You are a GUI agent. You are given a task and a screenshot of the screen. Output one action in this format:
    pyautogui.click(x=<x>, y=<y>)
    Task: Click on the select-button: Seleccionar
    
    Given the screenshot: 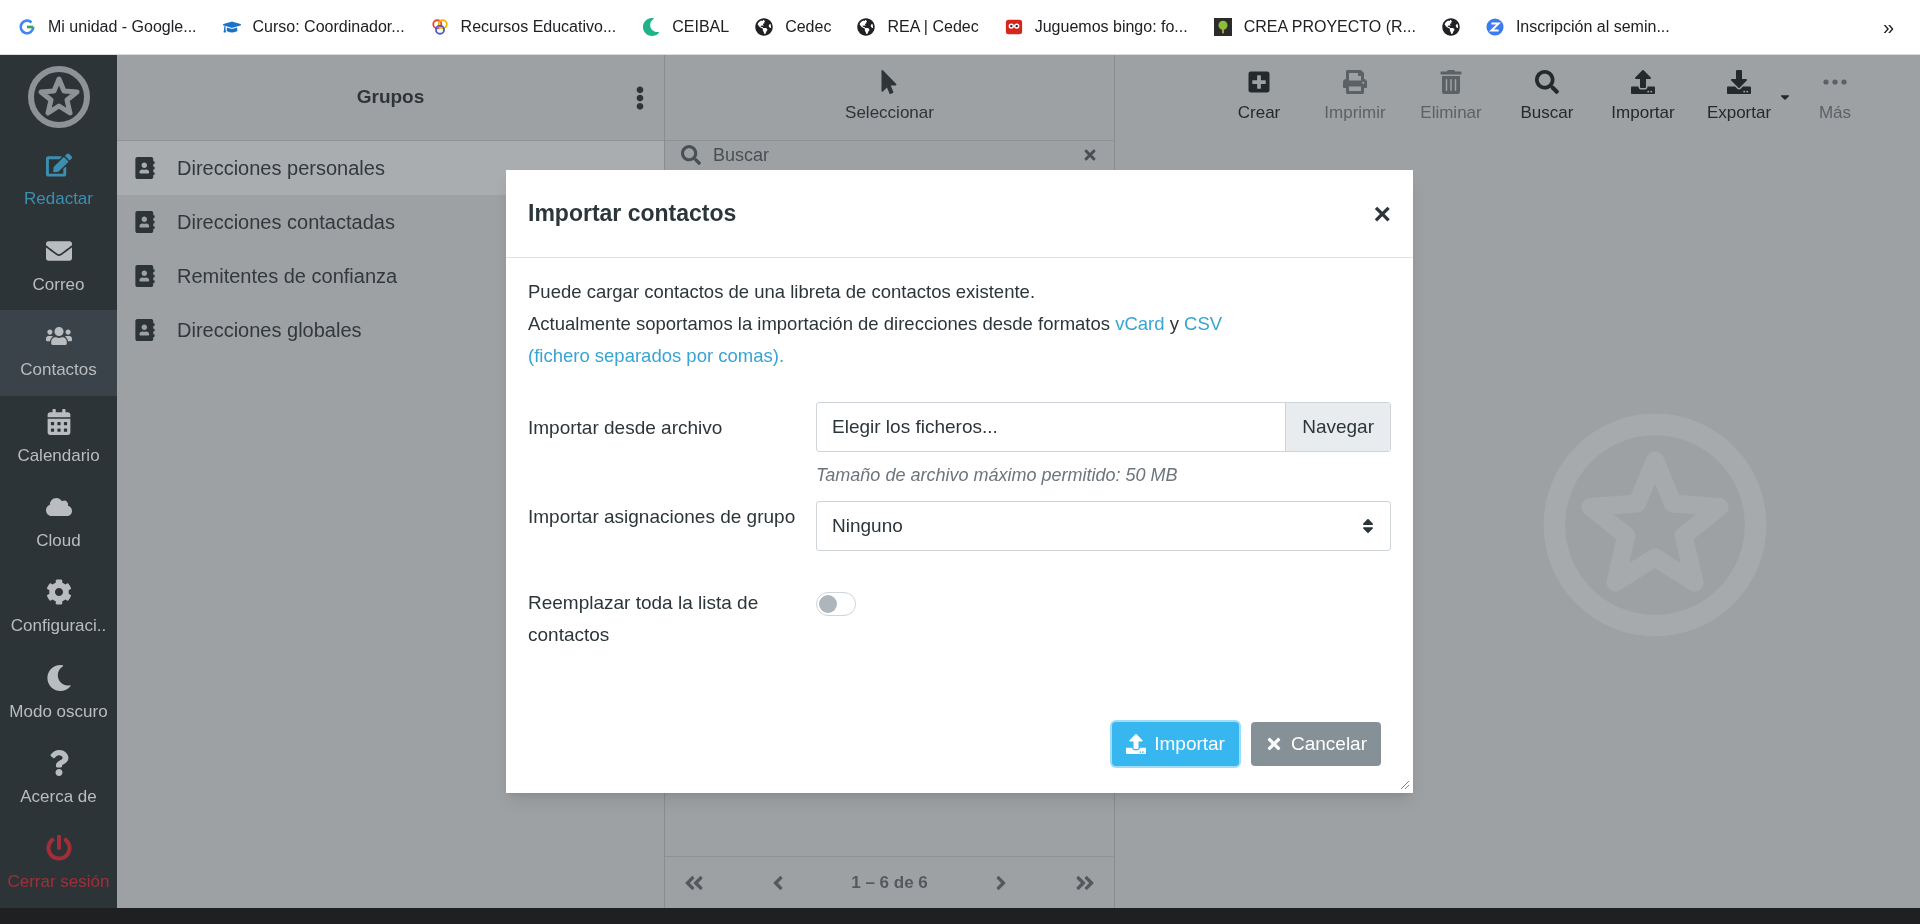 What is the action you would take?
    pyautogui.click(x=889, y=97)
    